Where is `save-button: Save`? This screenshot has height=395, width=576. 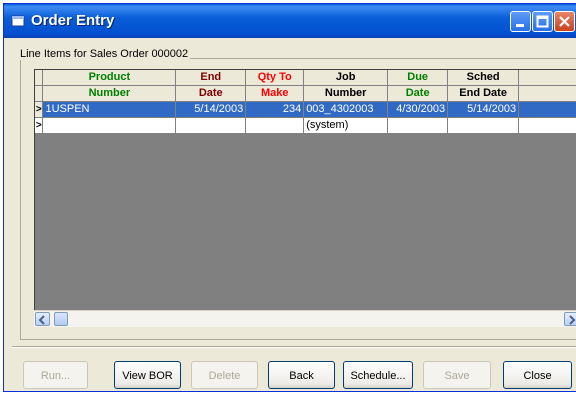
save-button: Save is located at coordinates (457, 375).